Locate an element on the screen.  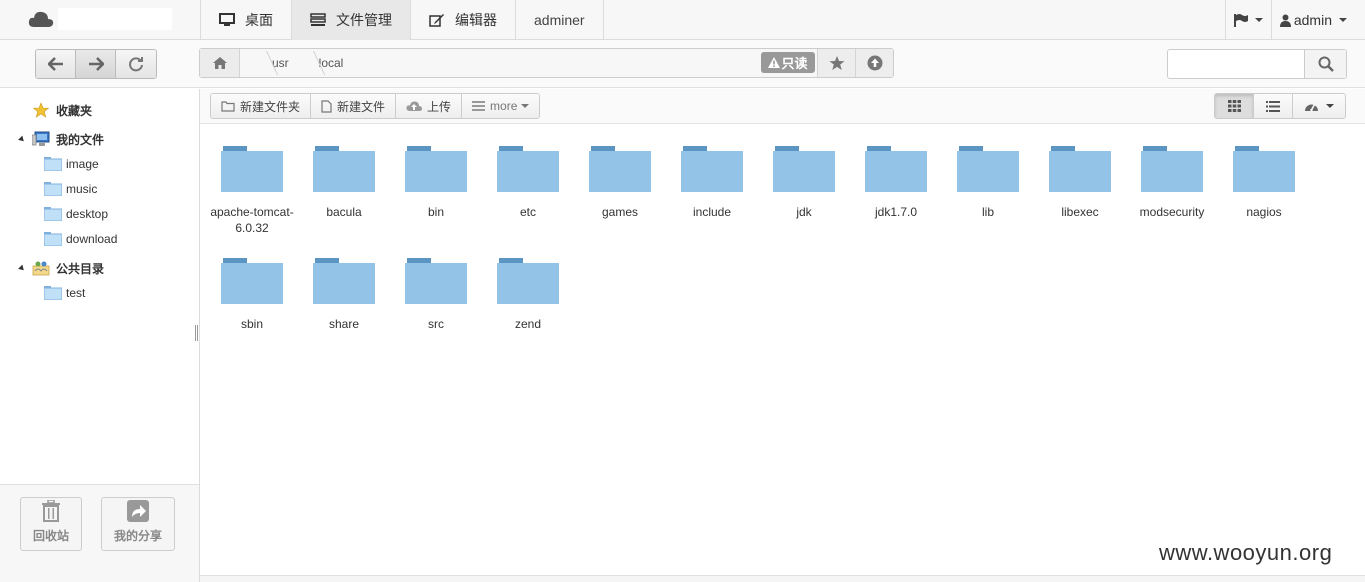
folder-label: music is located at coordinates (82, 189).